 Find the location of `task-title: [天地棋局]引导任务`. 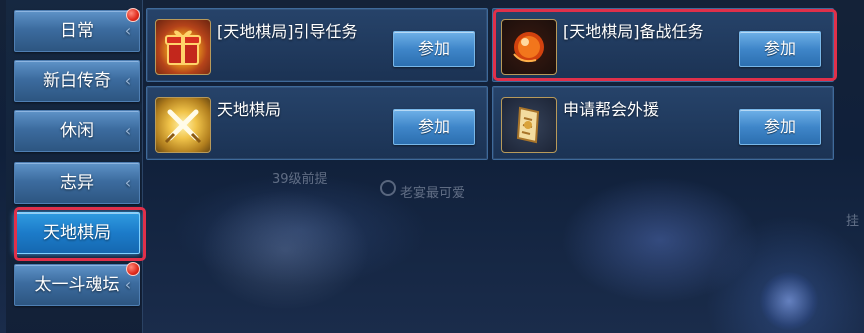

task-title: [天地棋局]引导任务 is located at coordinates (287, 31).